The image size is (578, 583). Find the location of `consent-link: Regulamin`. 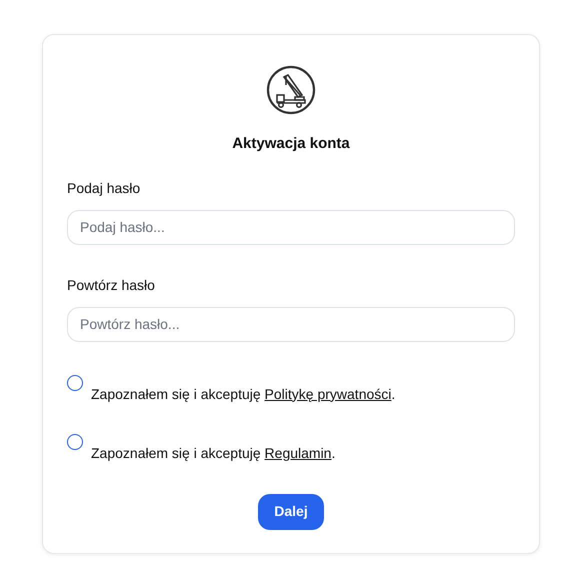

consent-link: Regulamin is located at coordinates (298, 452).